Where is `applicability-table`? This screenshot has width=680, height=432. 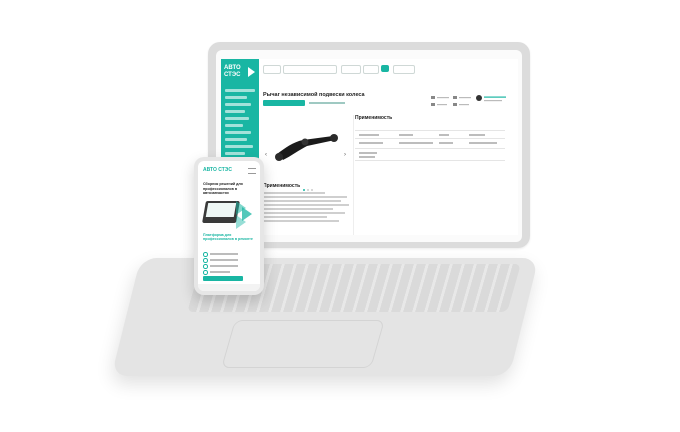 applicability-table is located at coordinates (430, 142).